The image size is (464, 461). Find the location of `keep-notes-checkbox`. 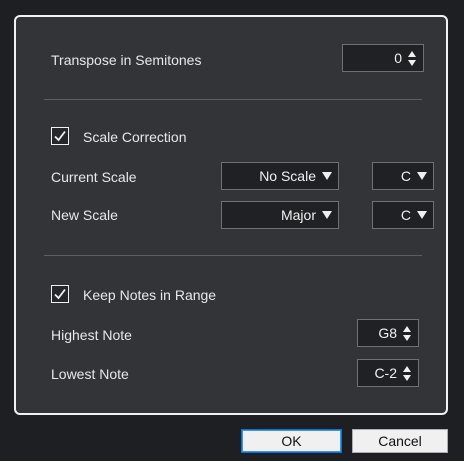

keep-notes-checkbox is located at coordinates (60, 294).